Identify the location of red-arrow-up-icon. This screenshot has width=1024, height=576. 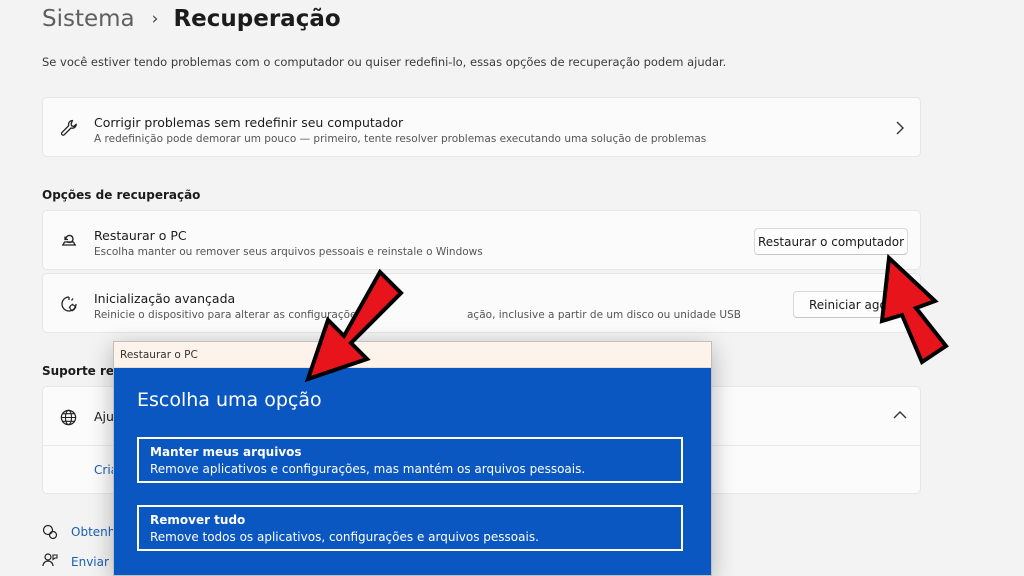
(914, 309).